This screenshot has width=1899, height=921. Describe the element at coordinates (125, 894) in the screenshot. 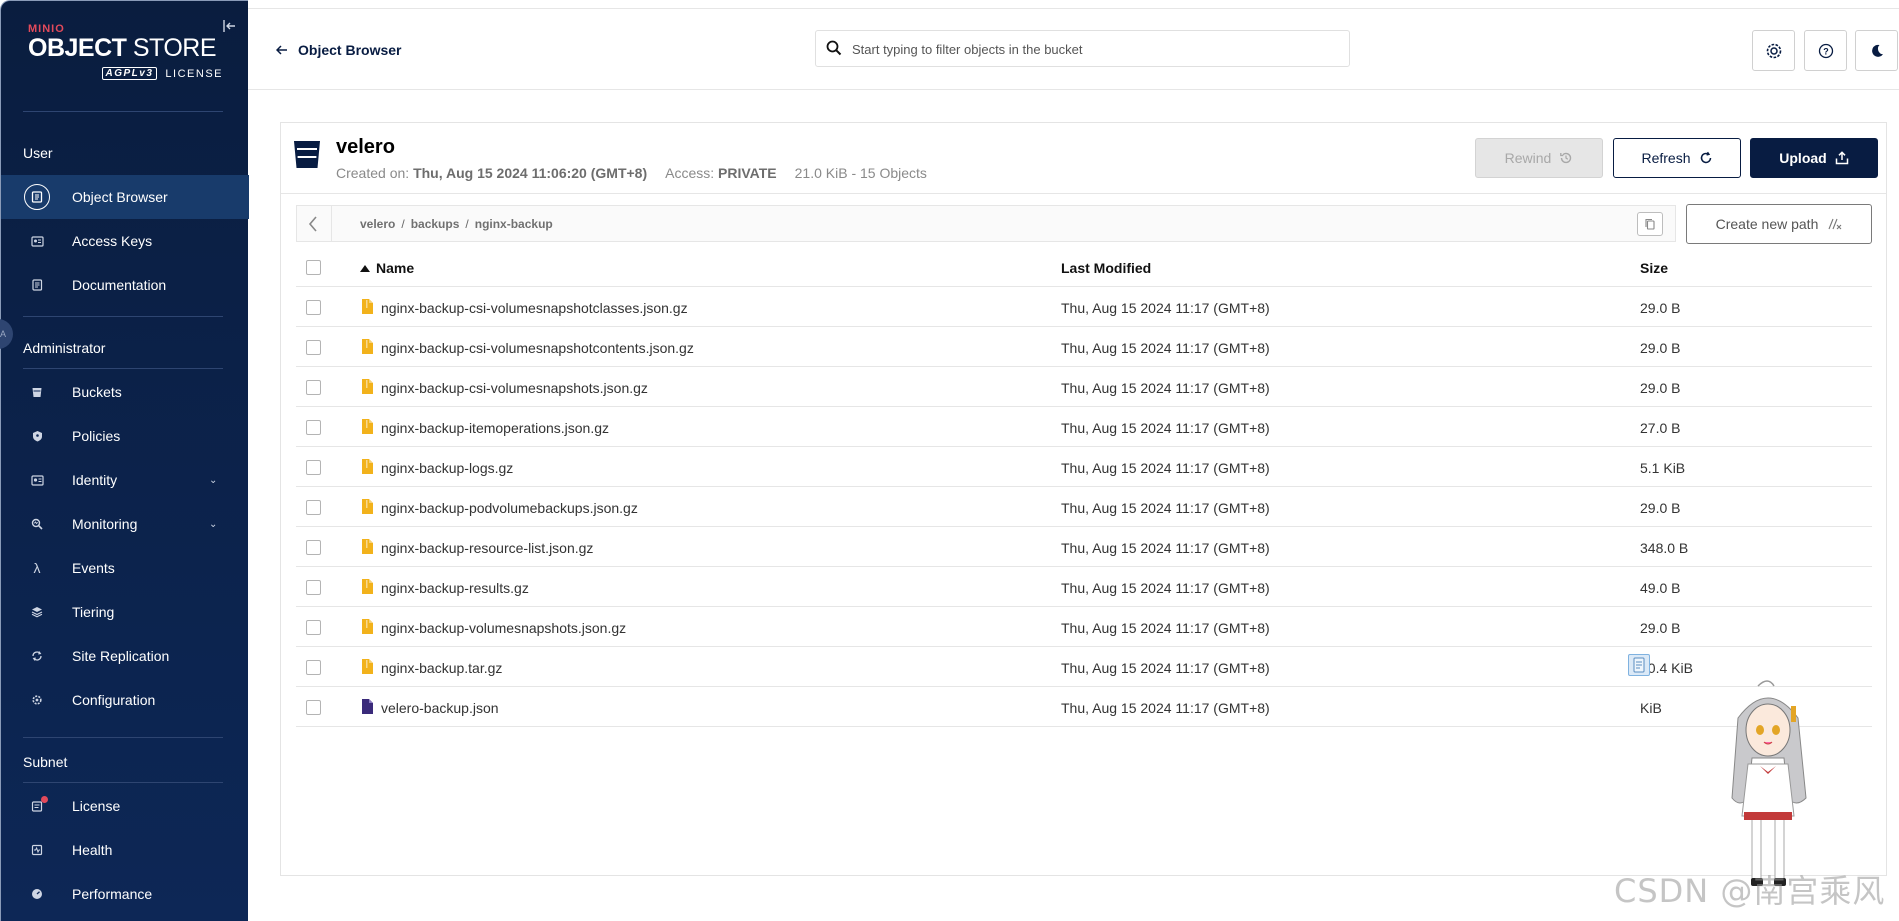

I see `sidebar-item-performance: Performance` at that location.